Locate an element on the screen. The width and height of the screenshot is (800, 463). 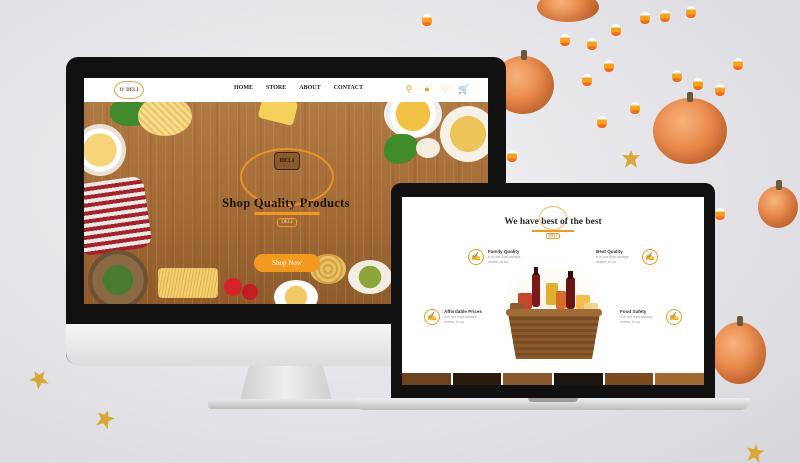
hero-divider is located at coordinates (287, 213).